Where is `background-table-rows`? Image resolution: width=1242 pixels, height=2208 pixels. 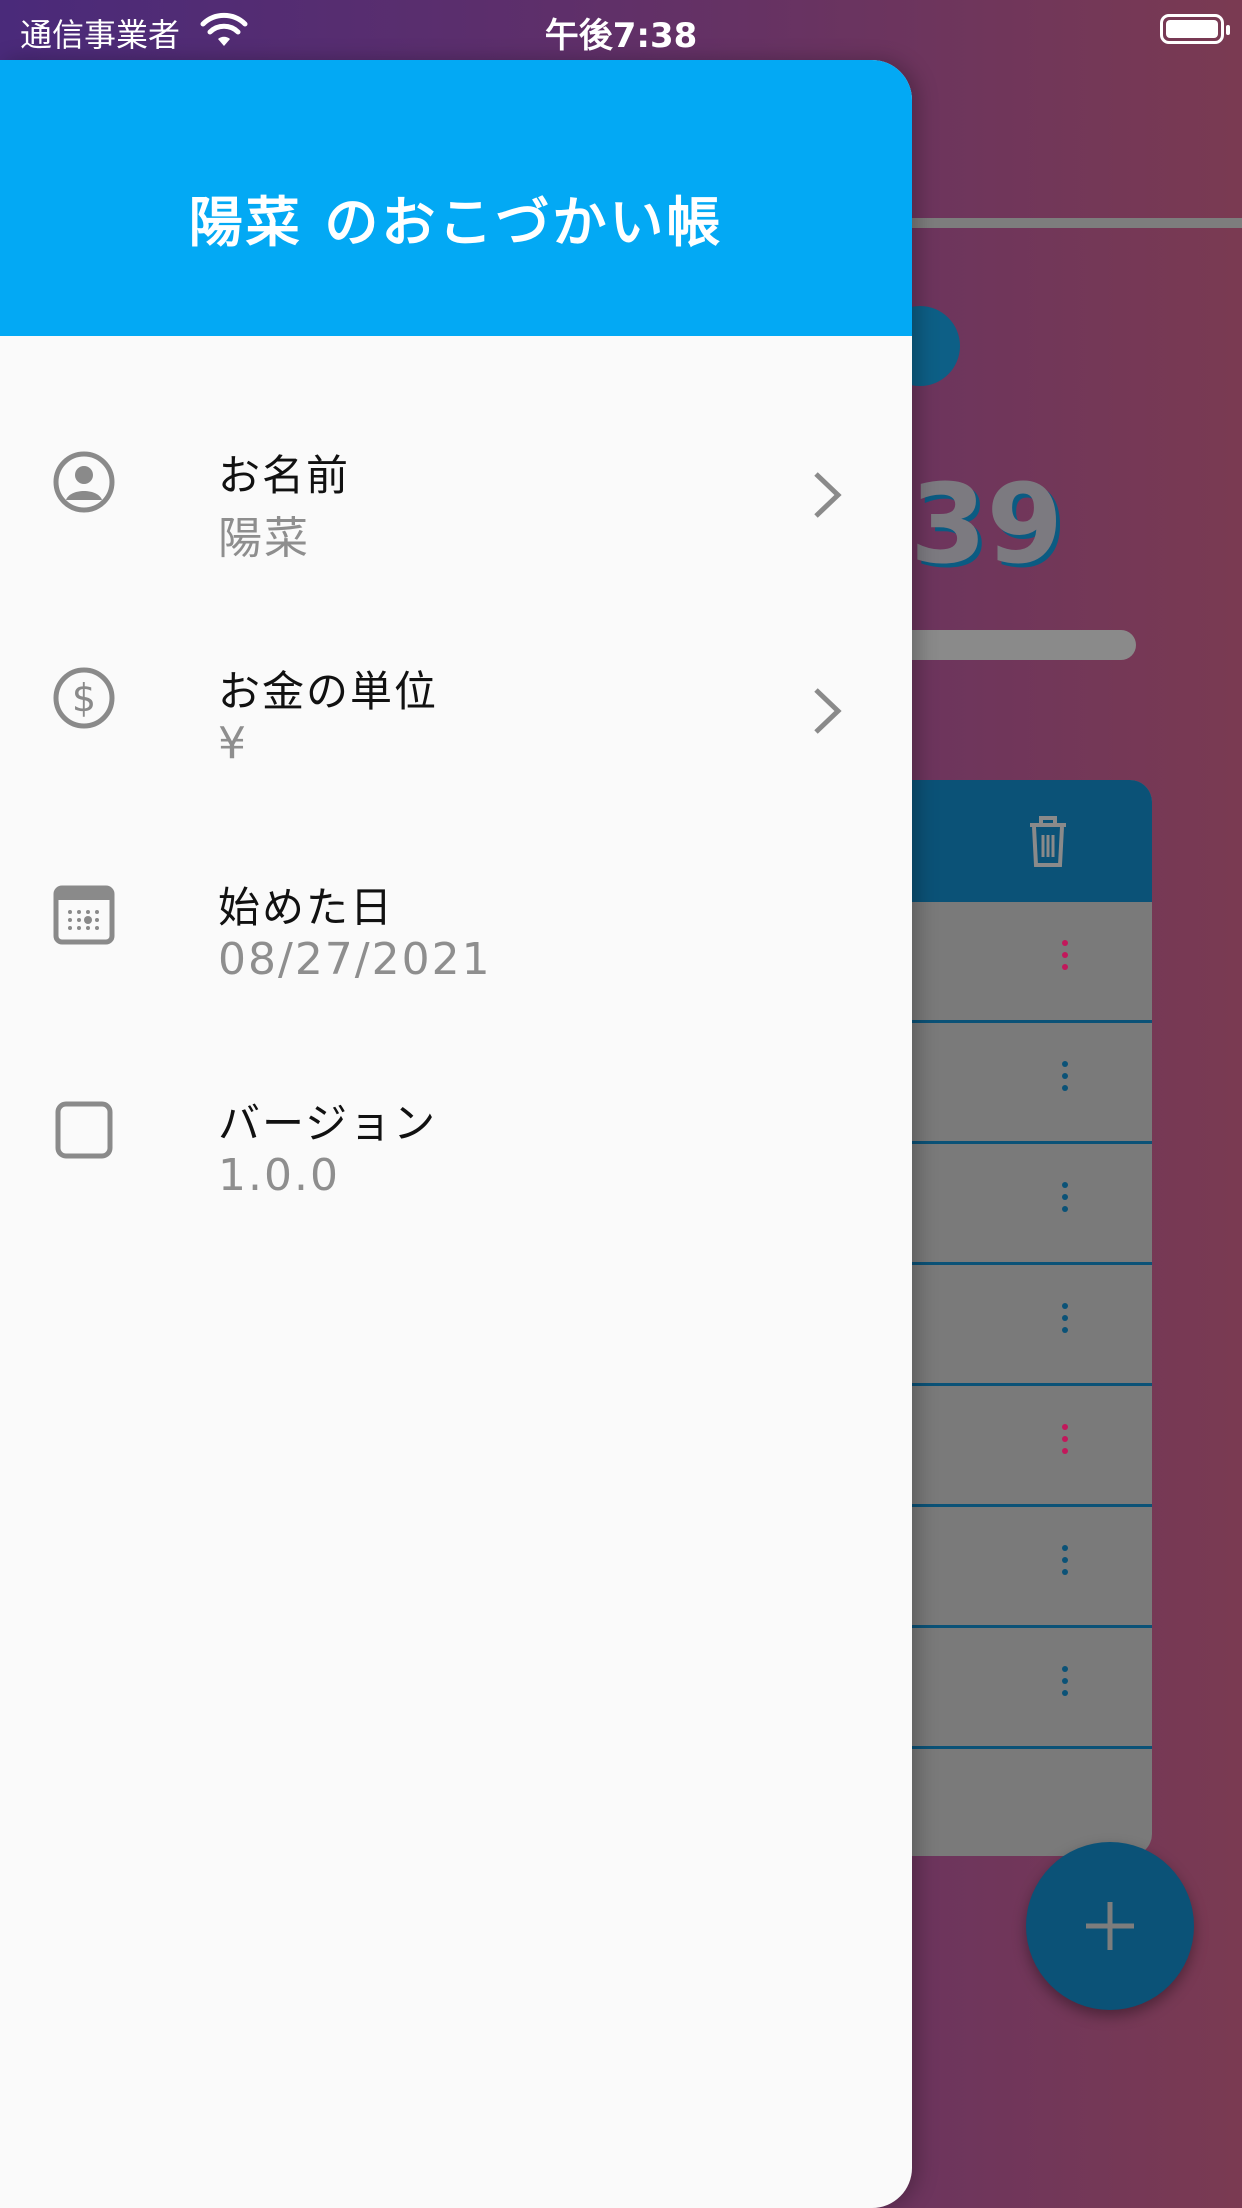 background-table-rows is located at coordinates (1016, 1325).